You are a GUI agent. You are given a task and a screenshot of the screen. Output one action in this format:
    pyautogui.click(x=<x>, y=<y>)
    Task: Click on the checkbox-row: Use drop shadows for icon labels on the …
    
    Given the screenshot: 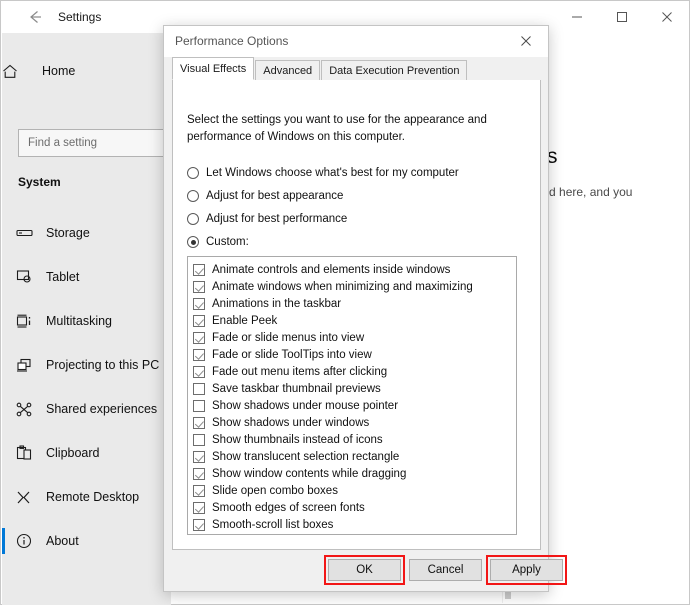 What is the action you would take?
    pyautogui.click(x=354, y=533)
    